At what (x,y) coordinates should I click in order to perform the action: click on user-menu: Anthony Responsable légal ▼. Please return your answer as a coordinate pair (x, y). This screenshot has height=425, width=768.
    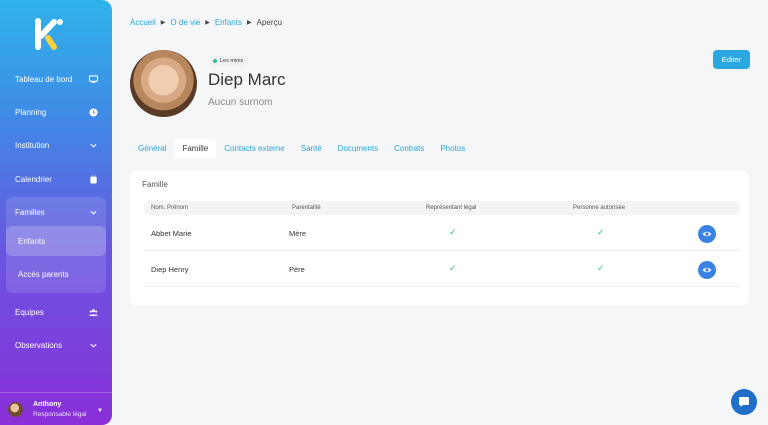
    Looking at the image, I should click on (56, 408).